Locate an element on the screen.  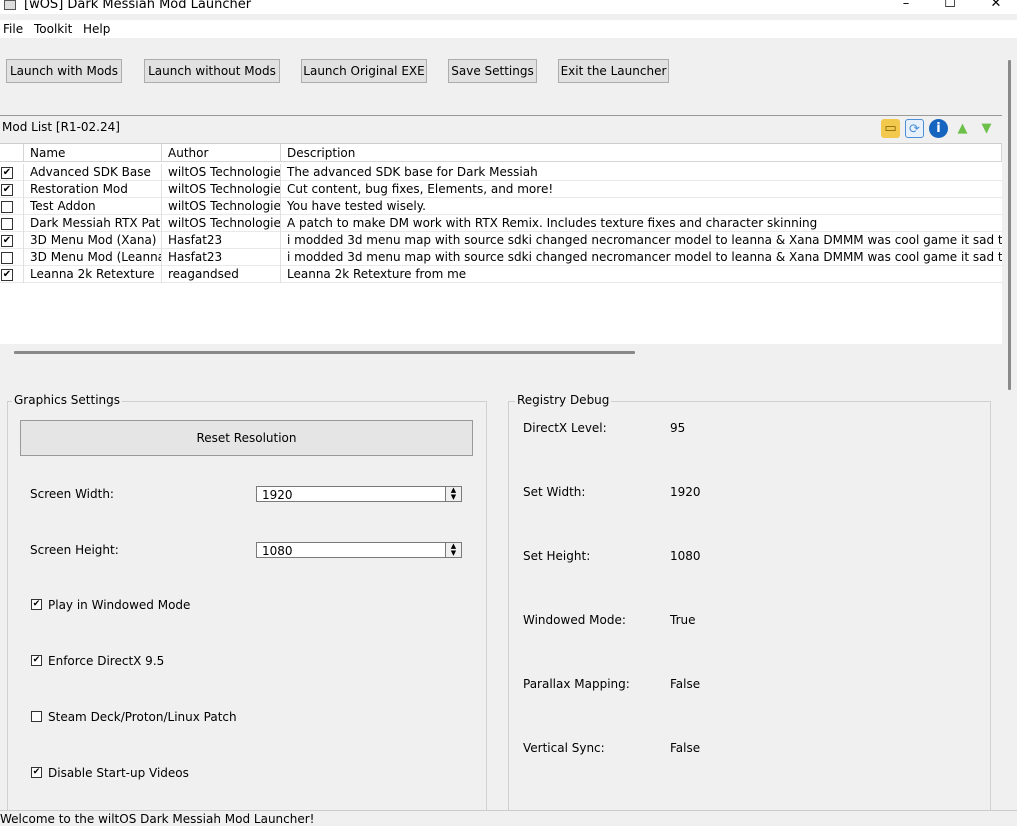
launch-without-mods-button: Launch without Mods is located at coordinates (212, 71).